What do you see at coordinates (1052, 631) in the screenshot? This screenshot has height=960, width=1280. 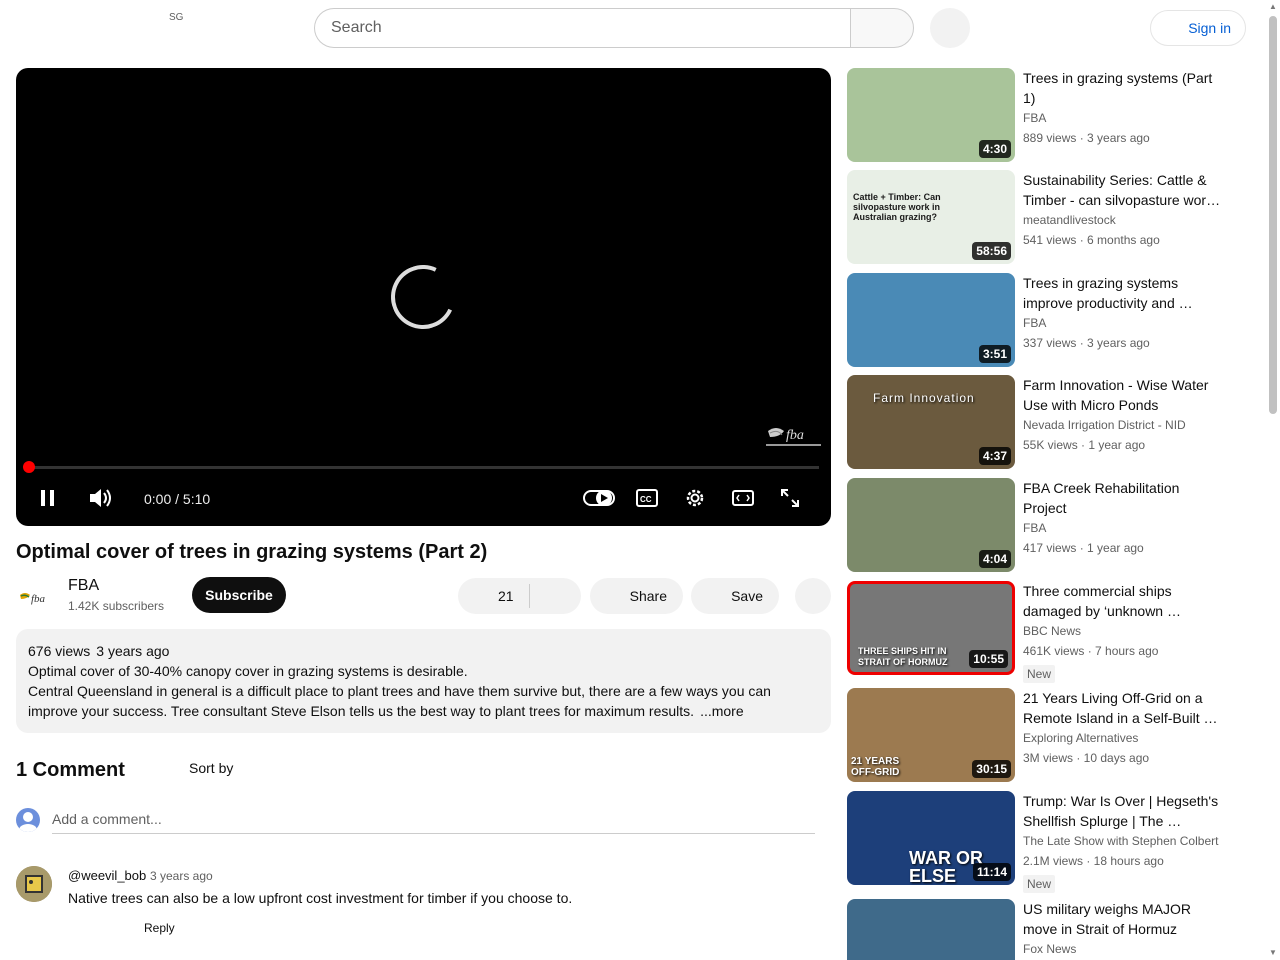 I see `recommendation-channel: BBC News` at bounding box center [1052, 631].